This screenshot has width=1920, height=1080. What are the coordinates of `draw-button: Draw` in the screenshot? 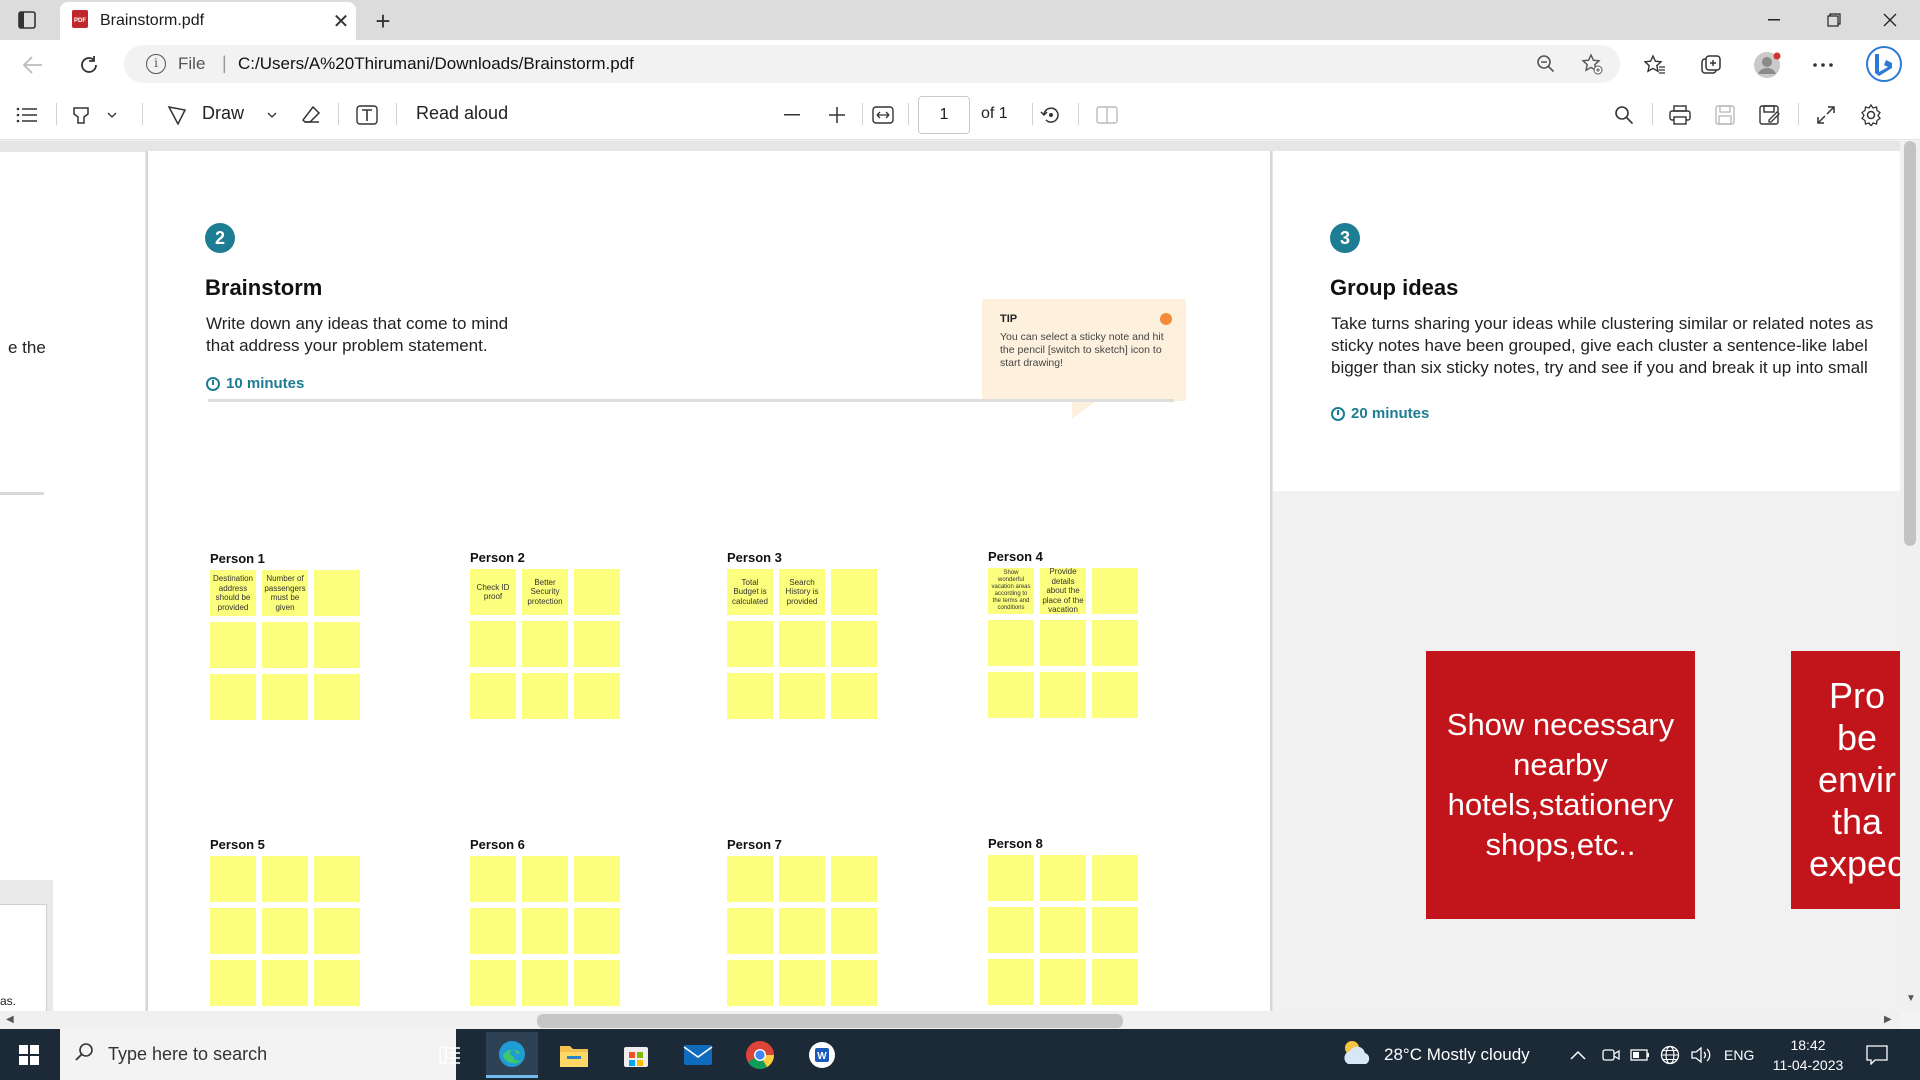 It's located at (223, 113).